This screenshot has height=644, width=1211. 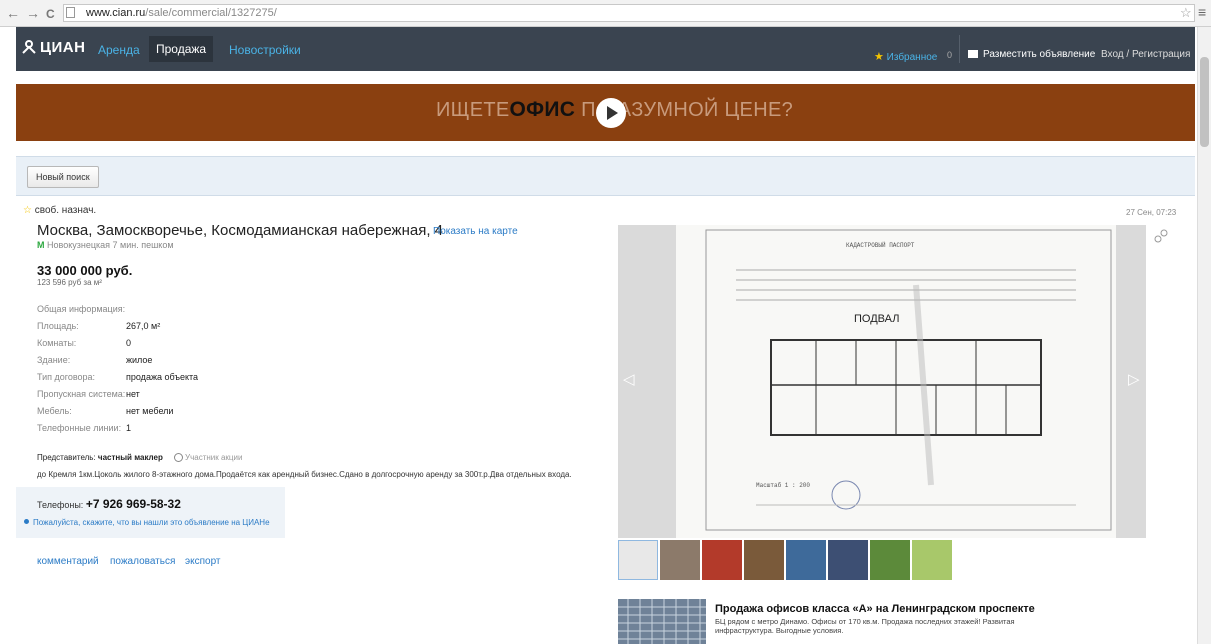 What do you see at coordinates (473, 110) in the screenshot?
I see `banner-text-pre: ИЩЕТЕ` at bounding box center [473, 110].